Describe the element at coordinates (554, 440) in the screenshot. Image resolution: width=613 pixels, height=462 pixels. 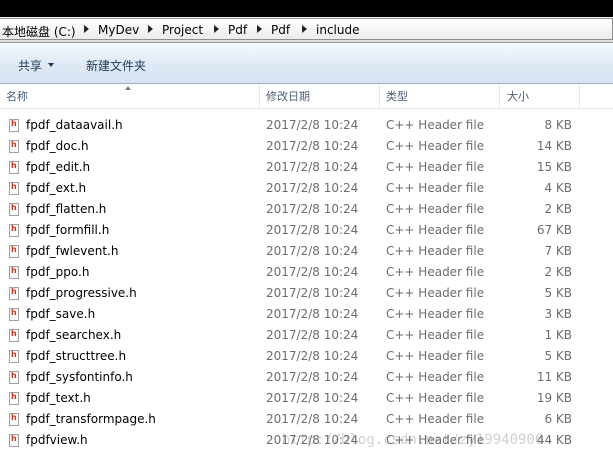
I see `file-size: 44 KB` at that location.